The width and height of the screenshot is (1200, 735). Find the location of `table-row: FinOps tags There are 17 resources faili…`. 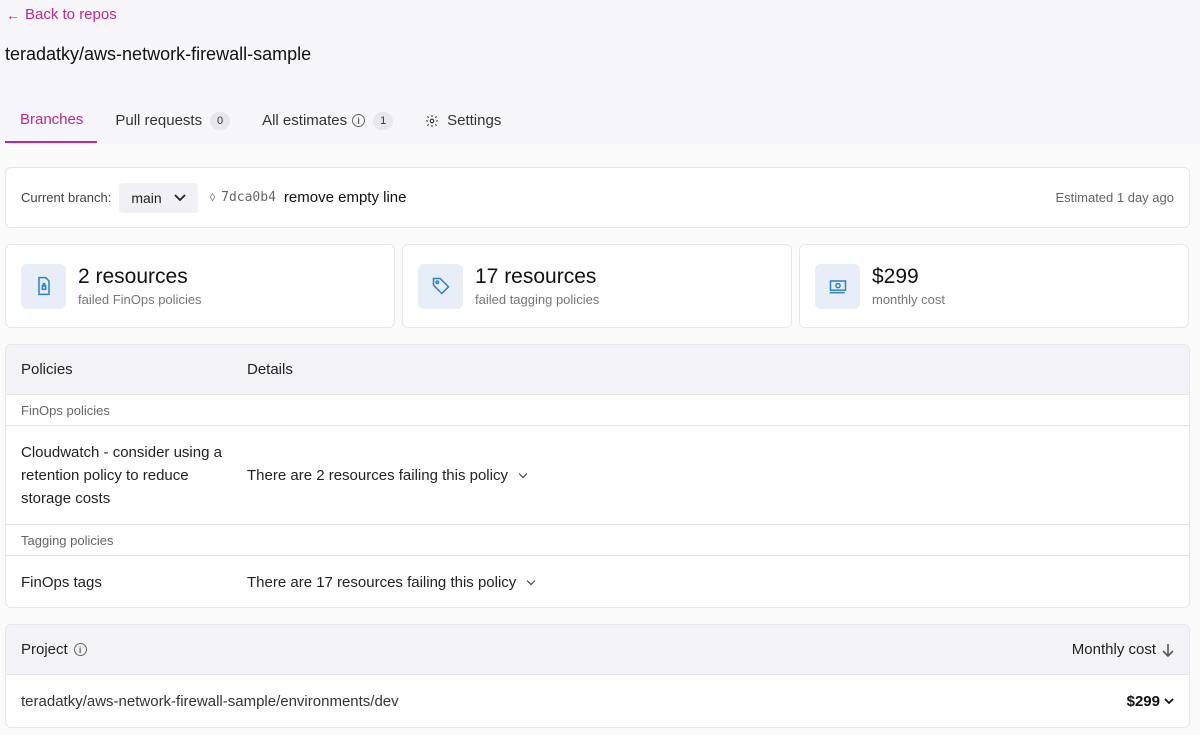

table-row: FinOps tags There are 17 resources faili… is located at coordinates (597, 581).